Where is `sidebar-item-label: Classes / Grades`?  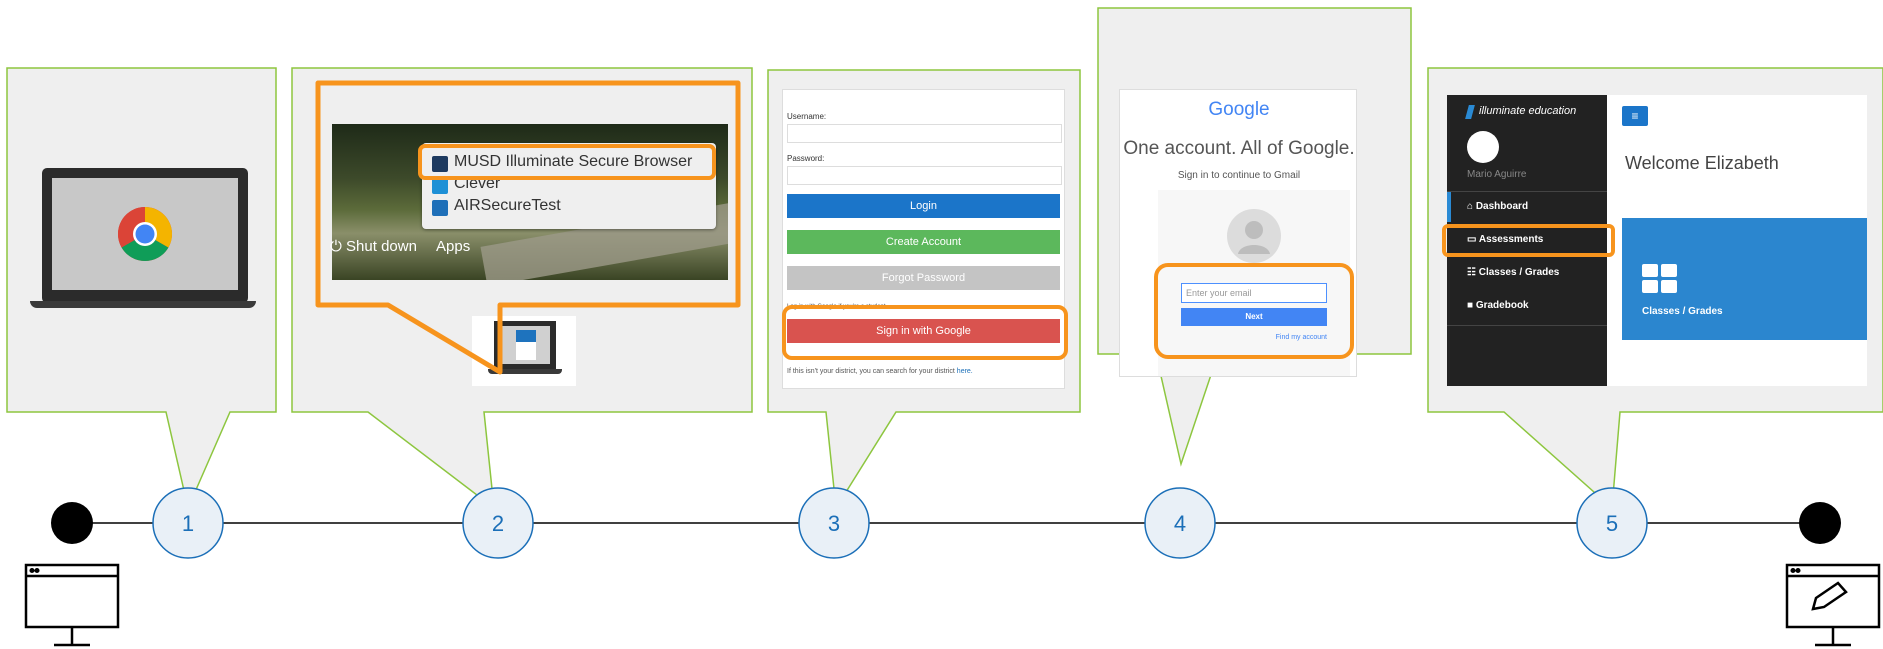
sidebar-item-label: Classes / Grades is located at coordinates (1519, 272).